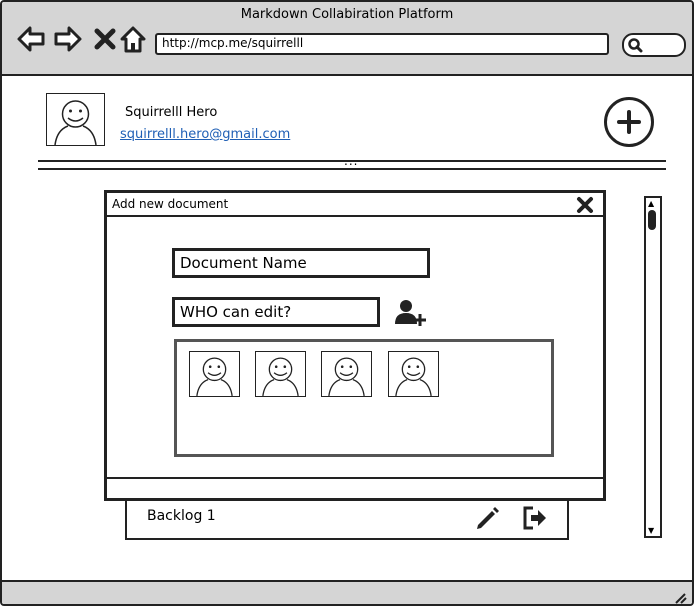  Describe the element at coordinates (487, 518) in the screenshot. I see `pencil-icon` at that location.